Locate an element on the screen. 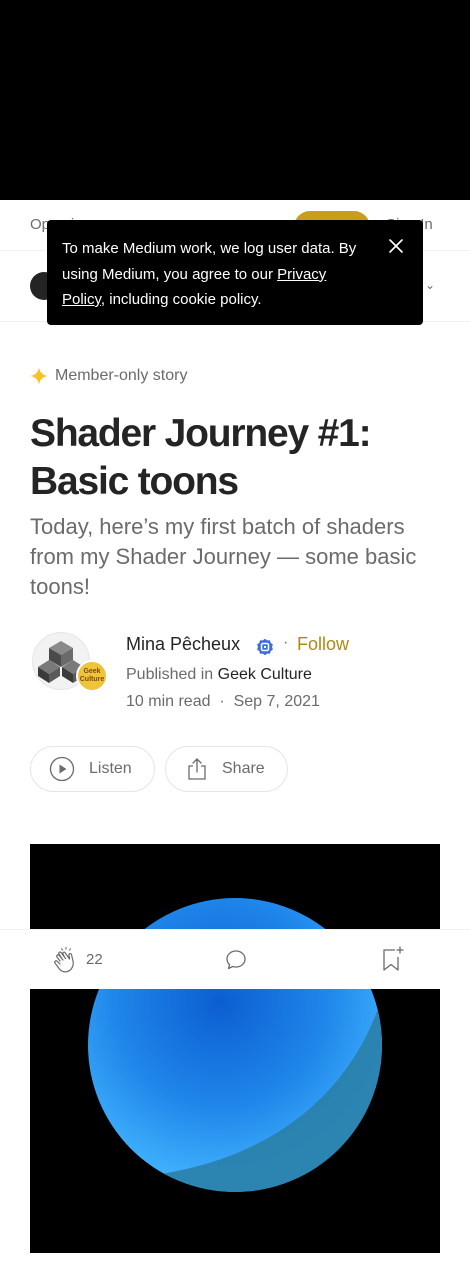 The height and width of the screenshot is (1268, 470). publication-name-link: Geek Culture is located at coordinates (265, 674).